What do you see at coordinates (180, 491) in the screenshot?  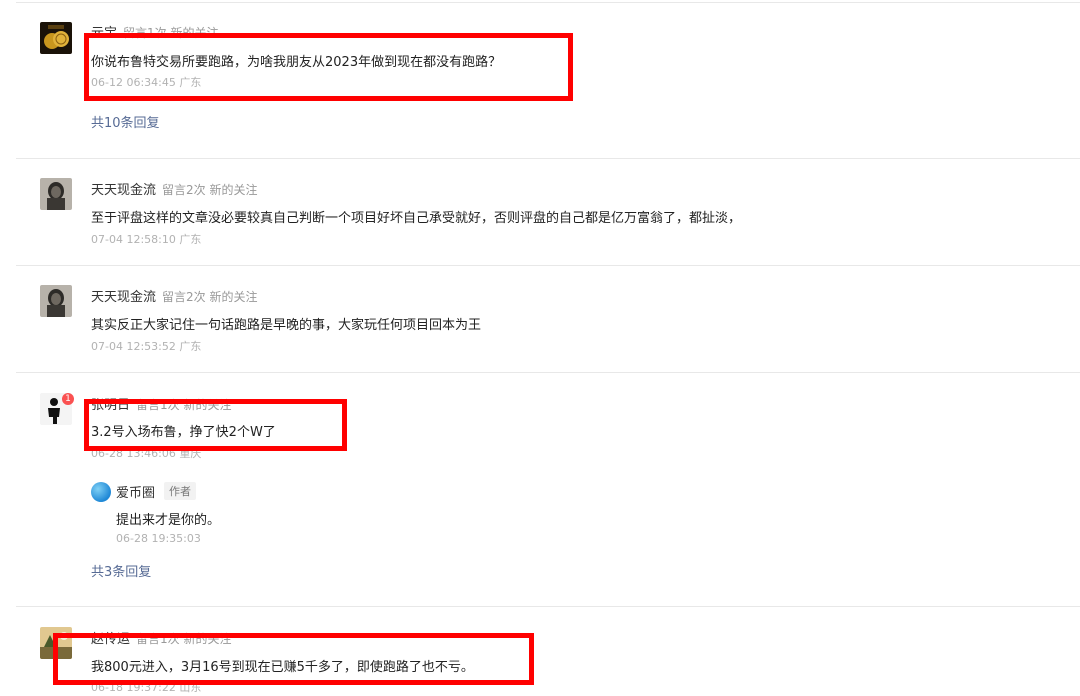 I see `author-tag: 作者` at bounding box center [180, 491].